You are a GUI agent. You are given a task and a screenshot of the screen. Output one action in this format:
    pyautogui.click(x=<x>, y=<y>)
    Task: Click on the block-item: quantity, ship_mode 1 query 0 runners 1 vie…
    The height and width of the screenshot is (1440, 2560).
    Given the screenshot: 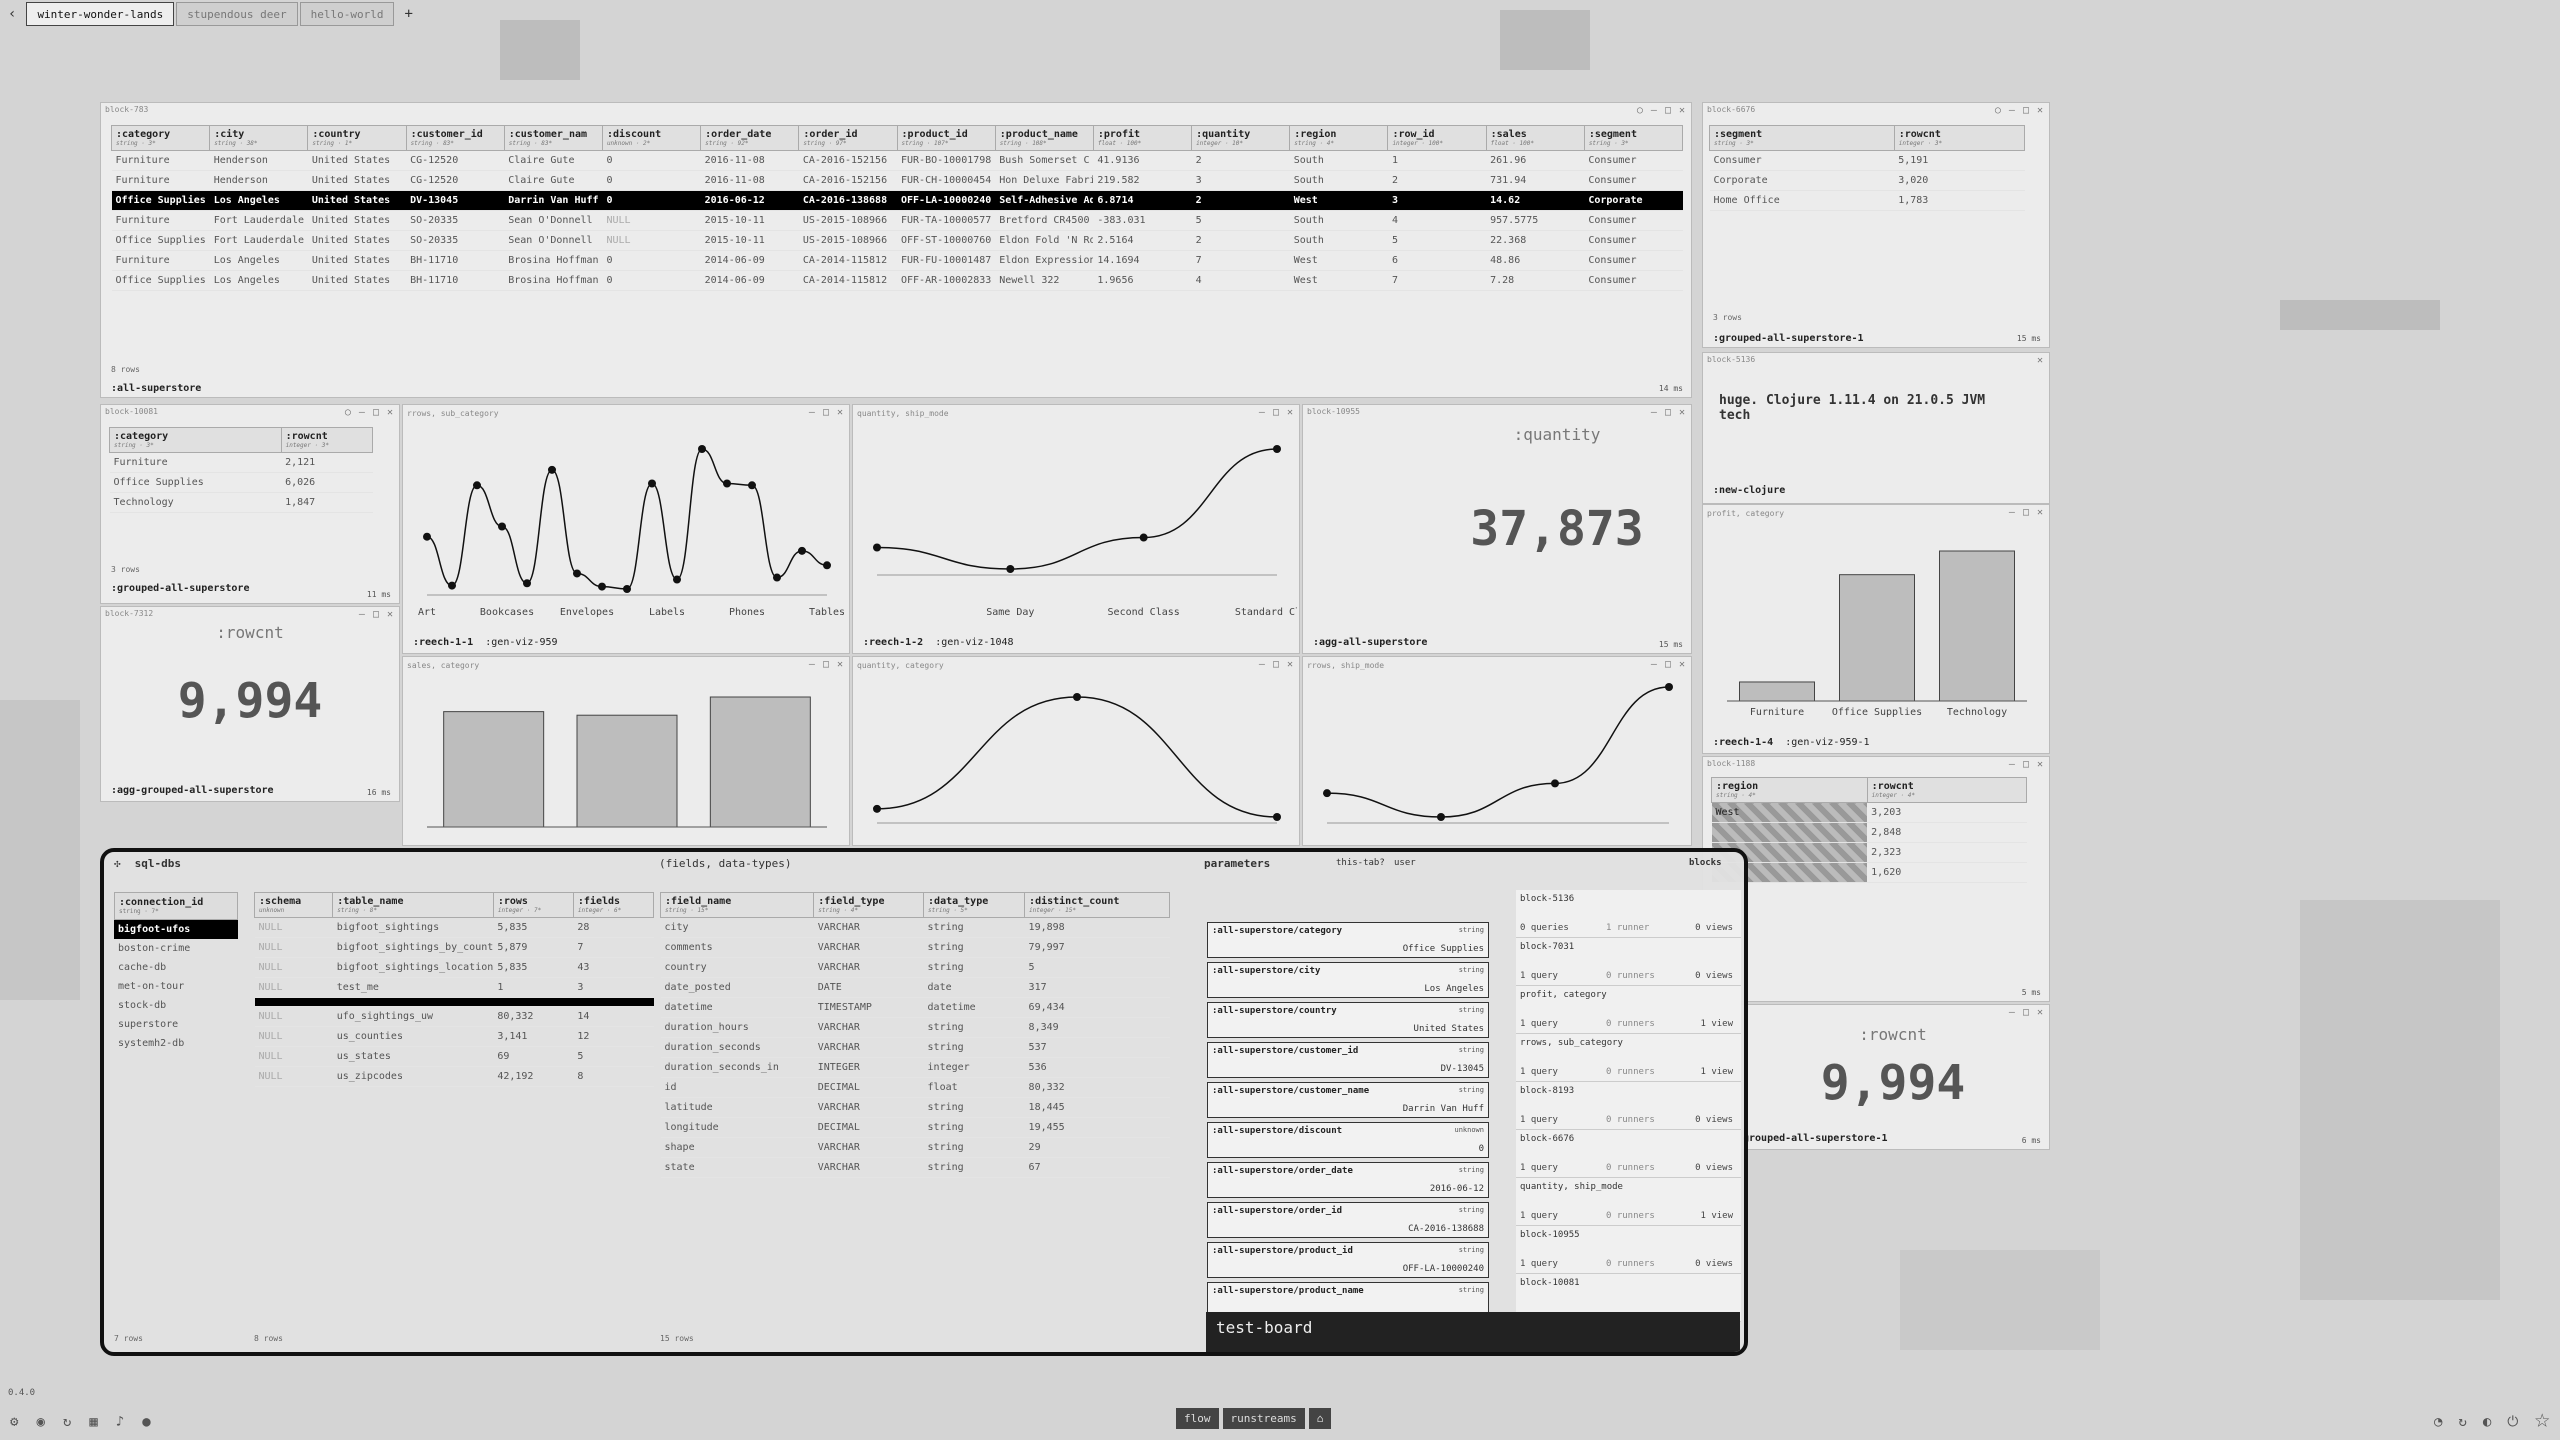 What is the action you would take?
    pyautogui.click(x=1628, y=1202)
    